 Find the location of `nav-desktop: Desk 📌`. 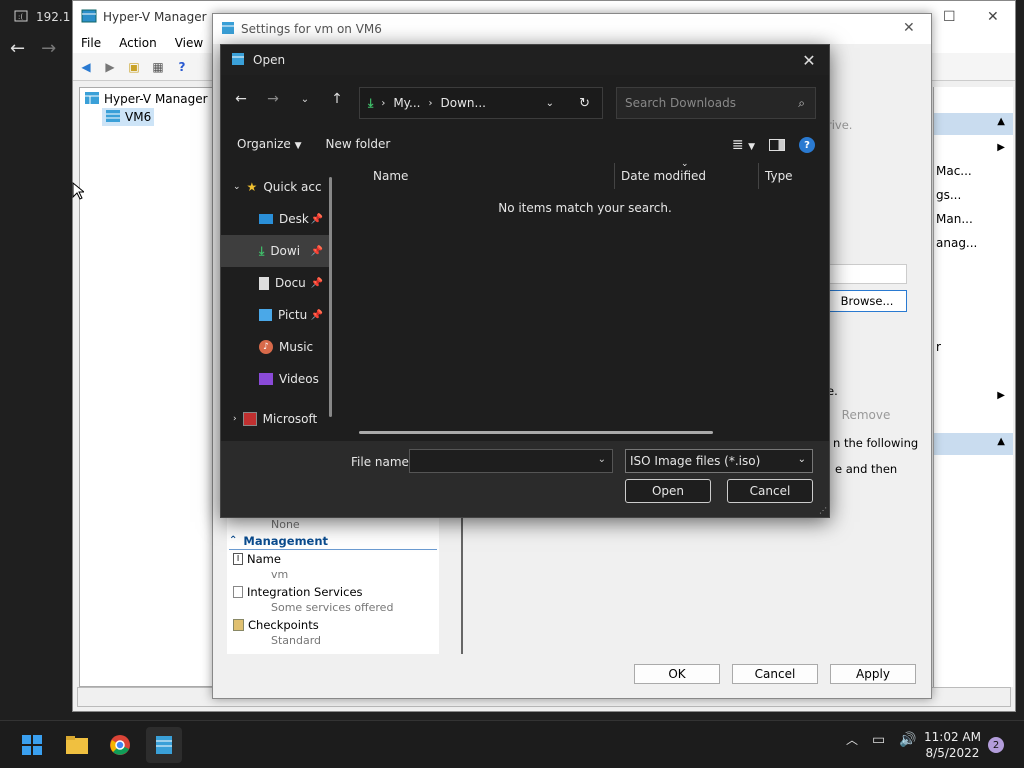

nav-desktop: Desk 📌 is located at coordinates (275, 219).